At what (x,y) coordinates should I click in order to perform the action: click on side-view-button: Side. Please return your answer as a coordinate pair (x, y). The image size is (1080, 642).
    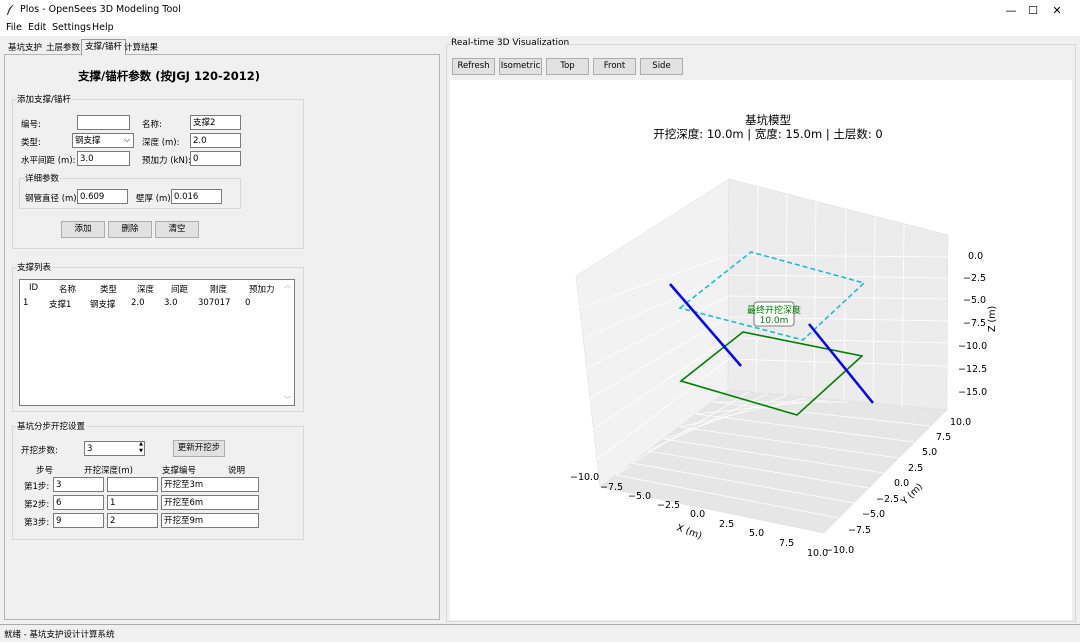
    Looking at the image, I should click on (661, 66).